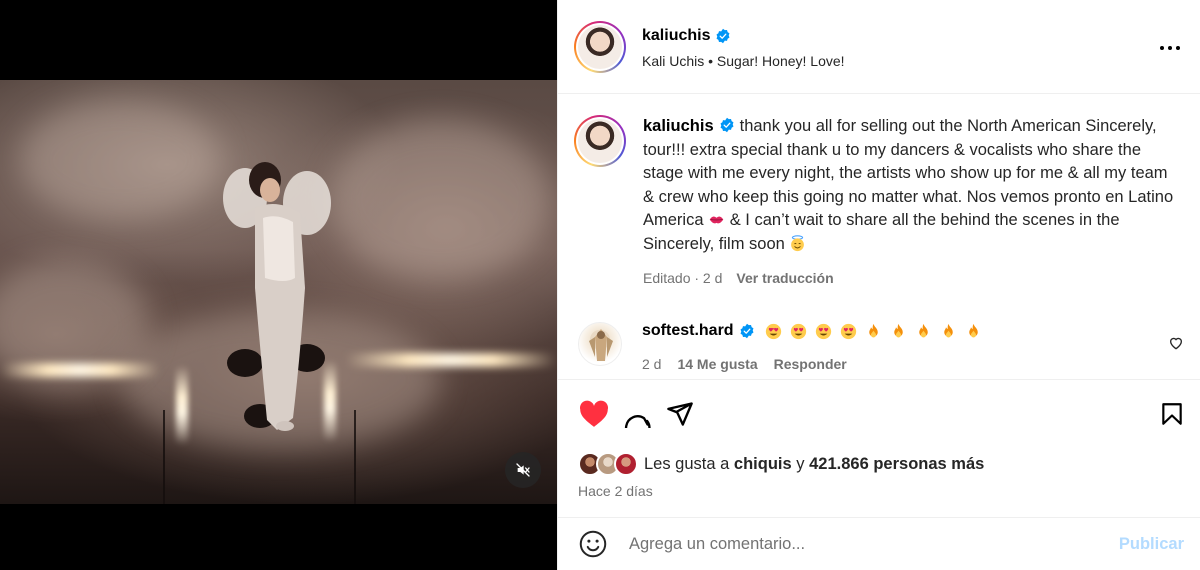 The height and width of the screenshot is (570, 1200). I want to click on comment-composer: Publicar, so click(879, 543).